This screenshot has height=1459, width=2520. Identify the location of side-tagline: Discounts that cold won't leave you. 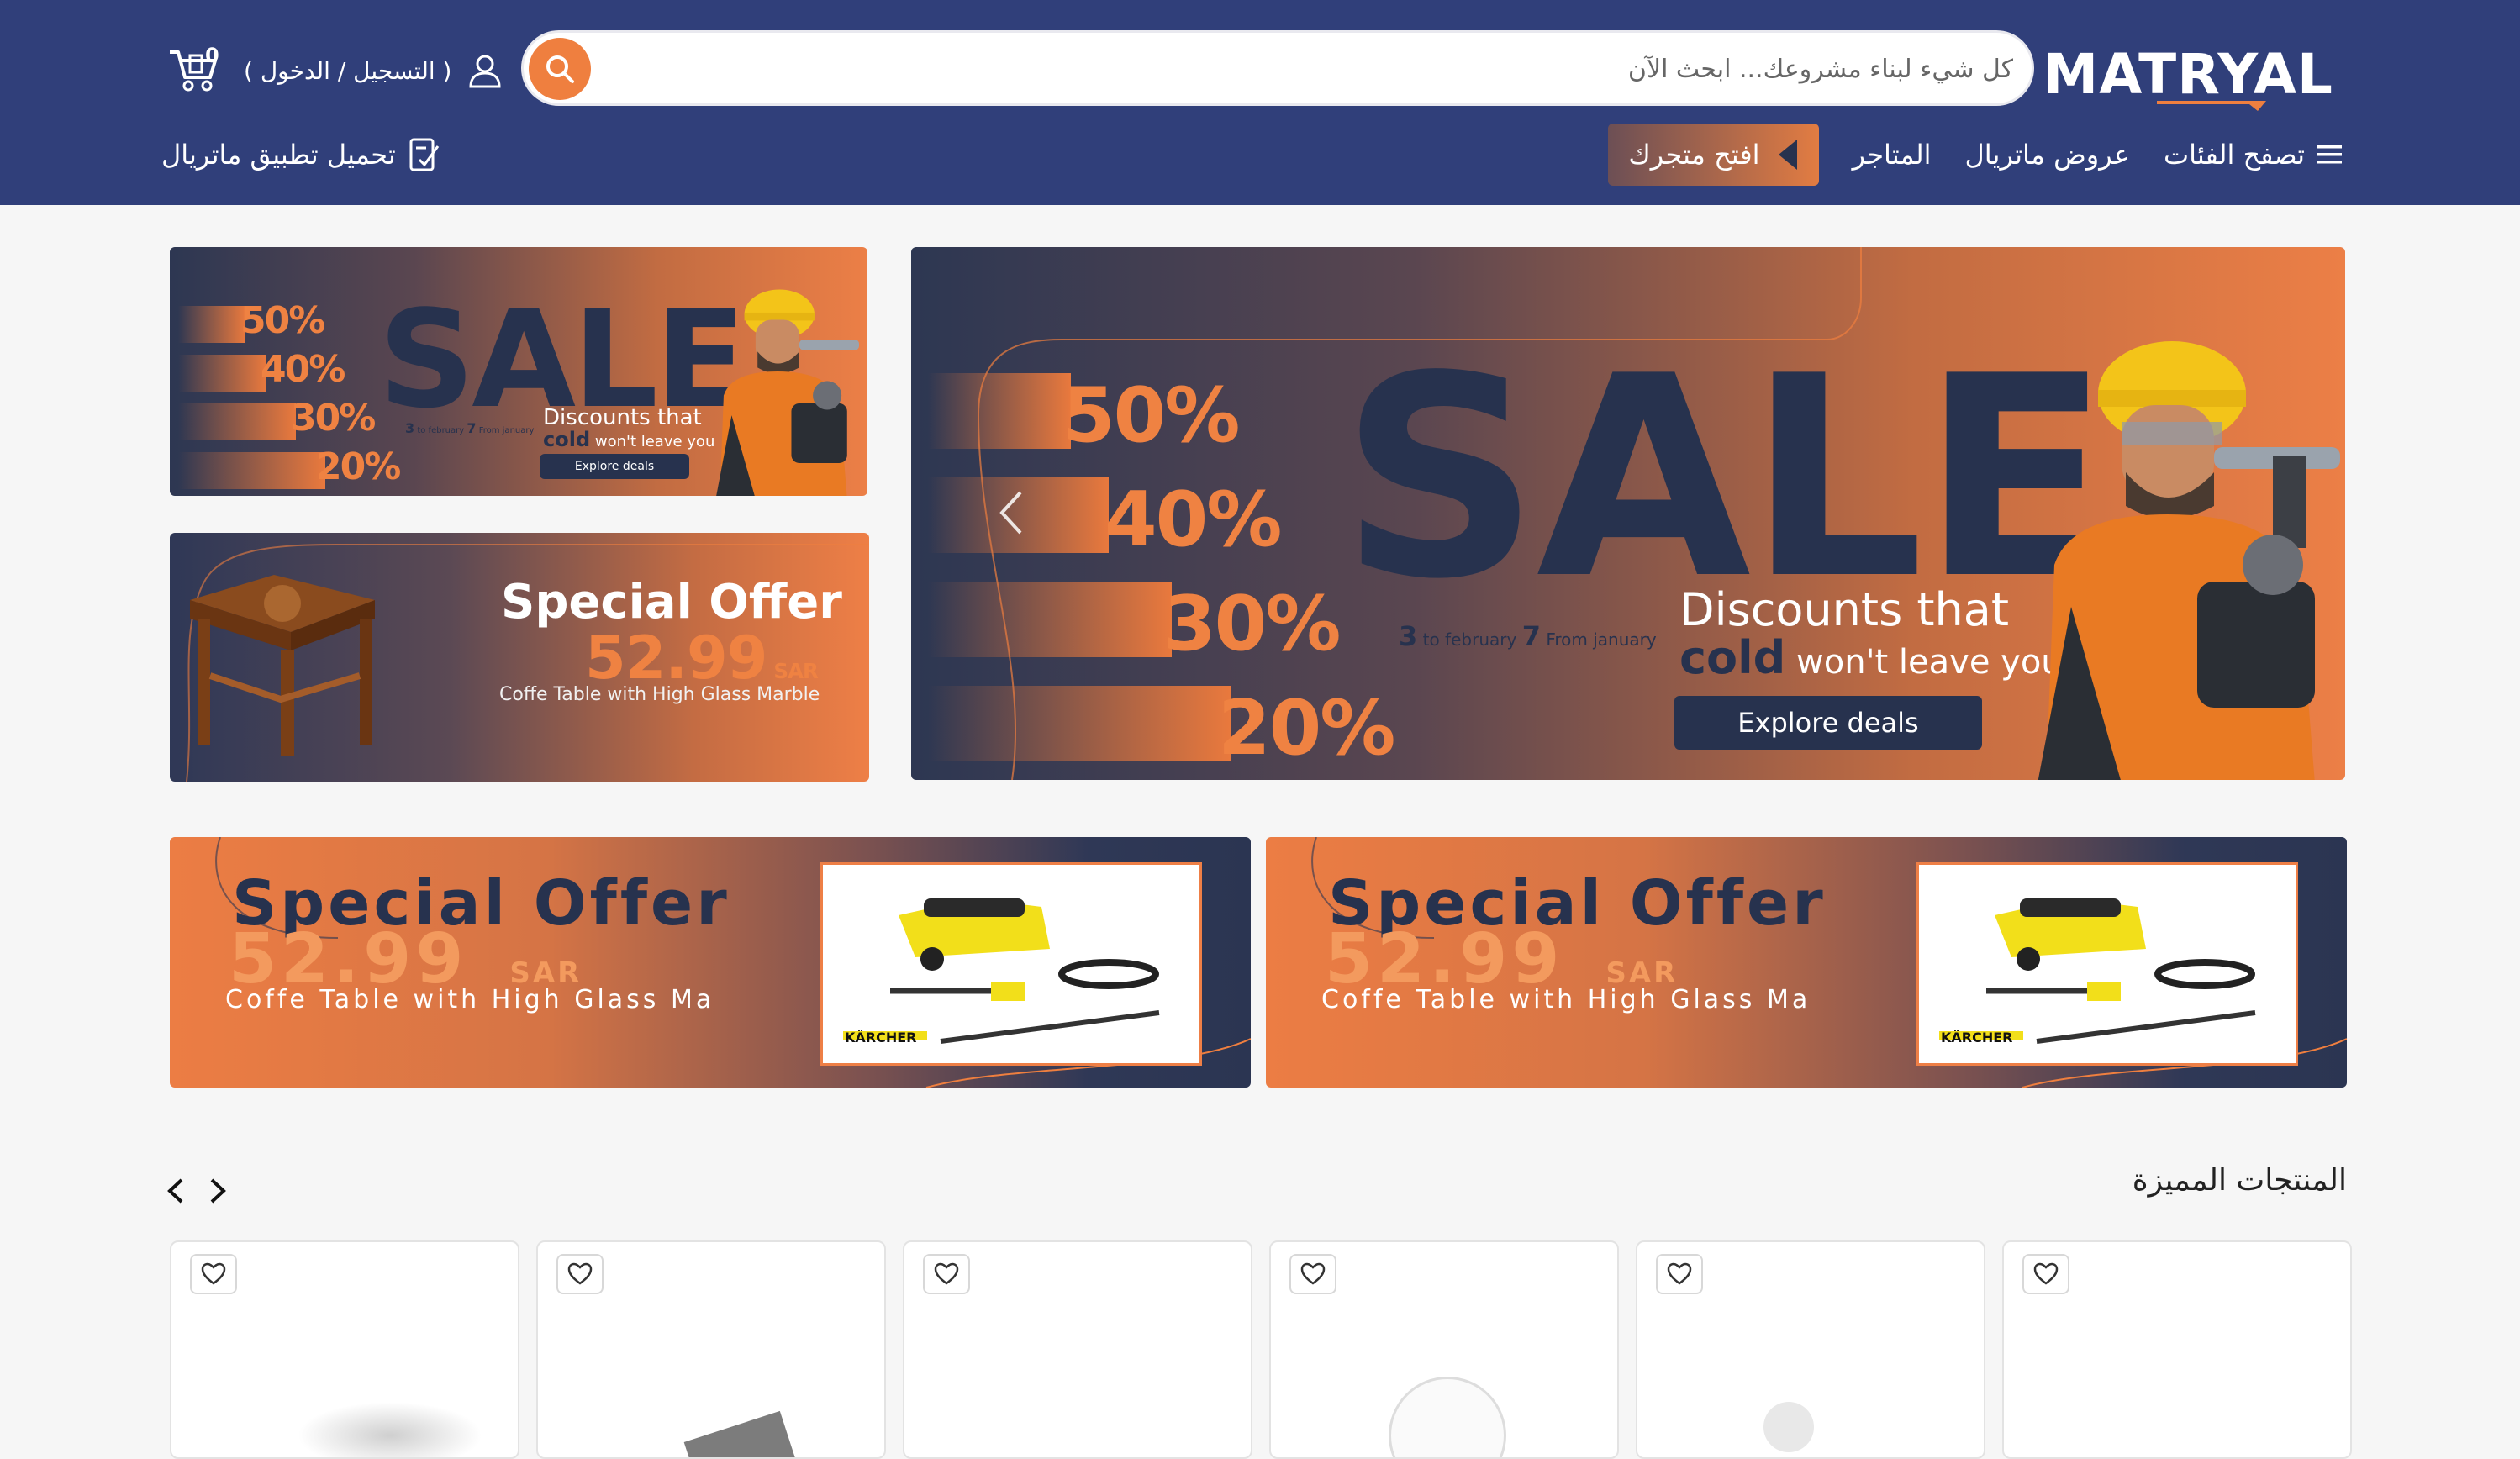
(629, 428).